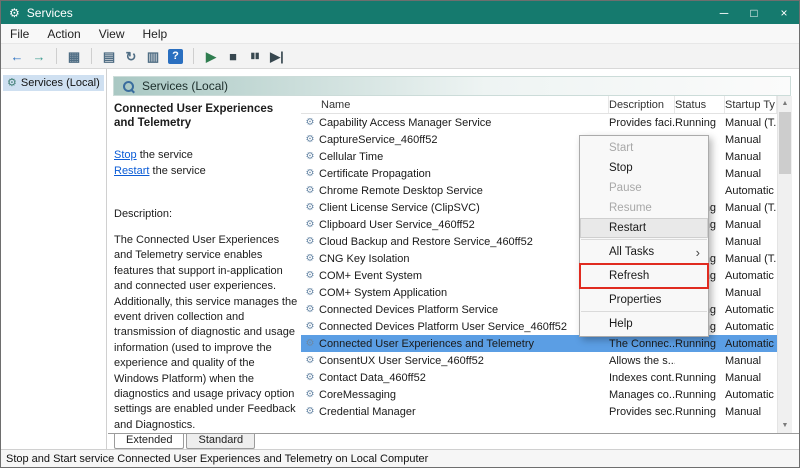  Describe the element at coordinates (383, 292) in the screenshot. I see `cell-name: COM+ System Application` at that location.